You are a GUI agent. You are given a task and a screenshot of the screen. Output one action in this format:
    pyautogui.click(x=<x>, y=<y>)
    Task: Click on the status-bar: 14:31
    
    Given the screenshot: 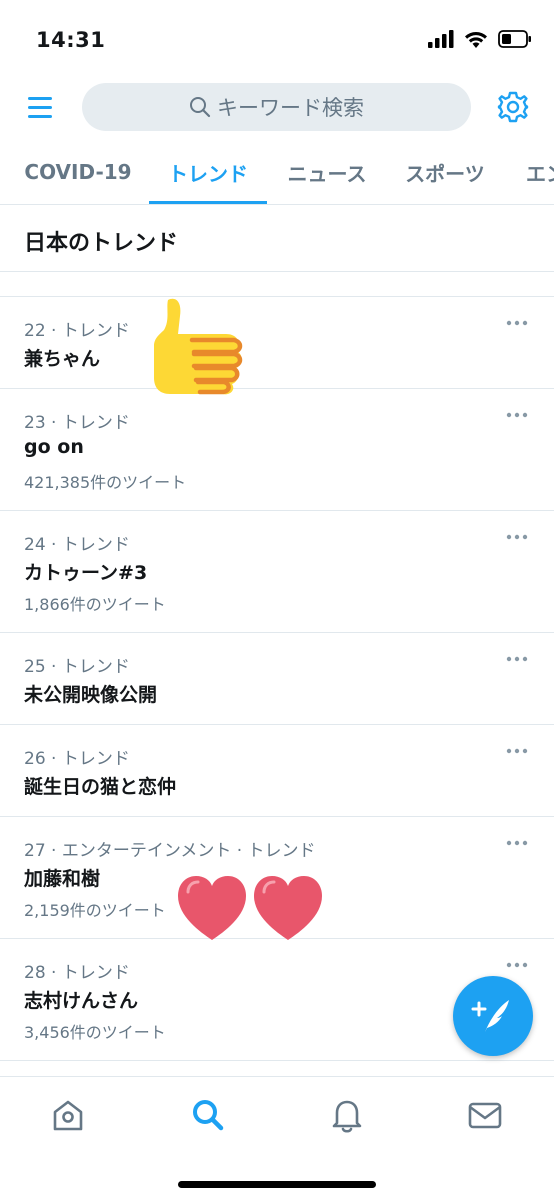 What is the action you would take?
    pyautogui.click(x=277, y=36)
    